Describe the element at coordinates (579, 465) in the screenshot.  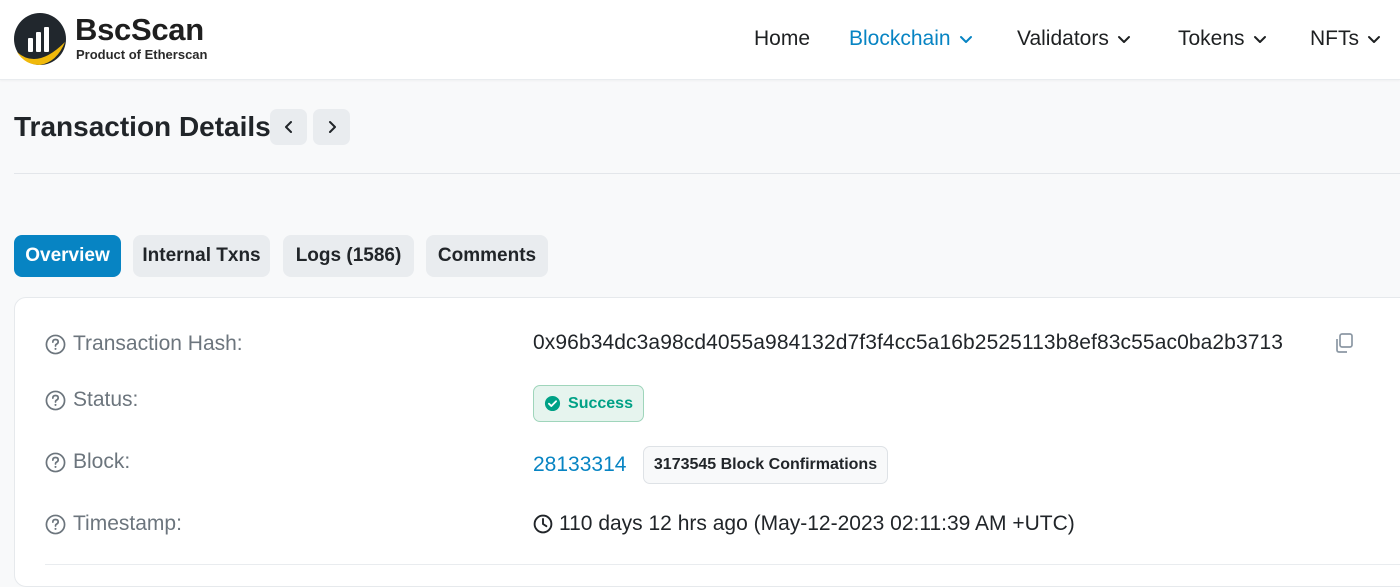
I see `block-number-link: 28133314` at that location.